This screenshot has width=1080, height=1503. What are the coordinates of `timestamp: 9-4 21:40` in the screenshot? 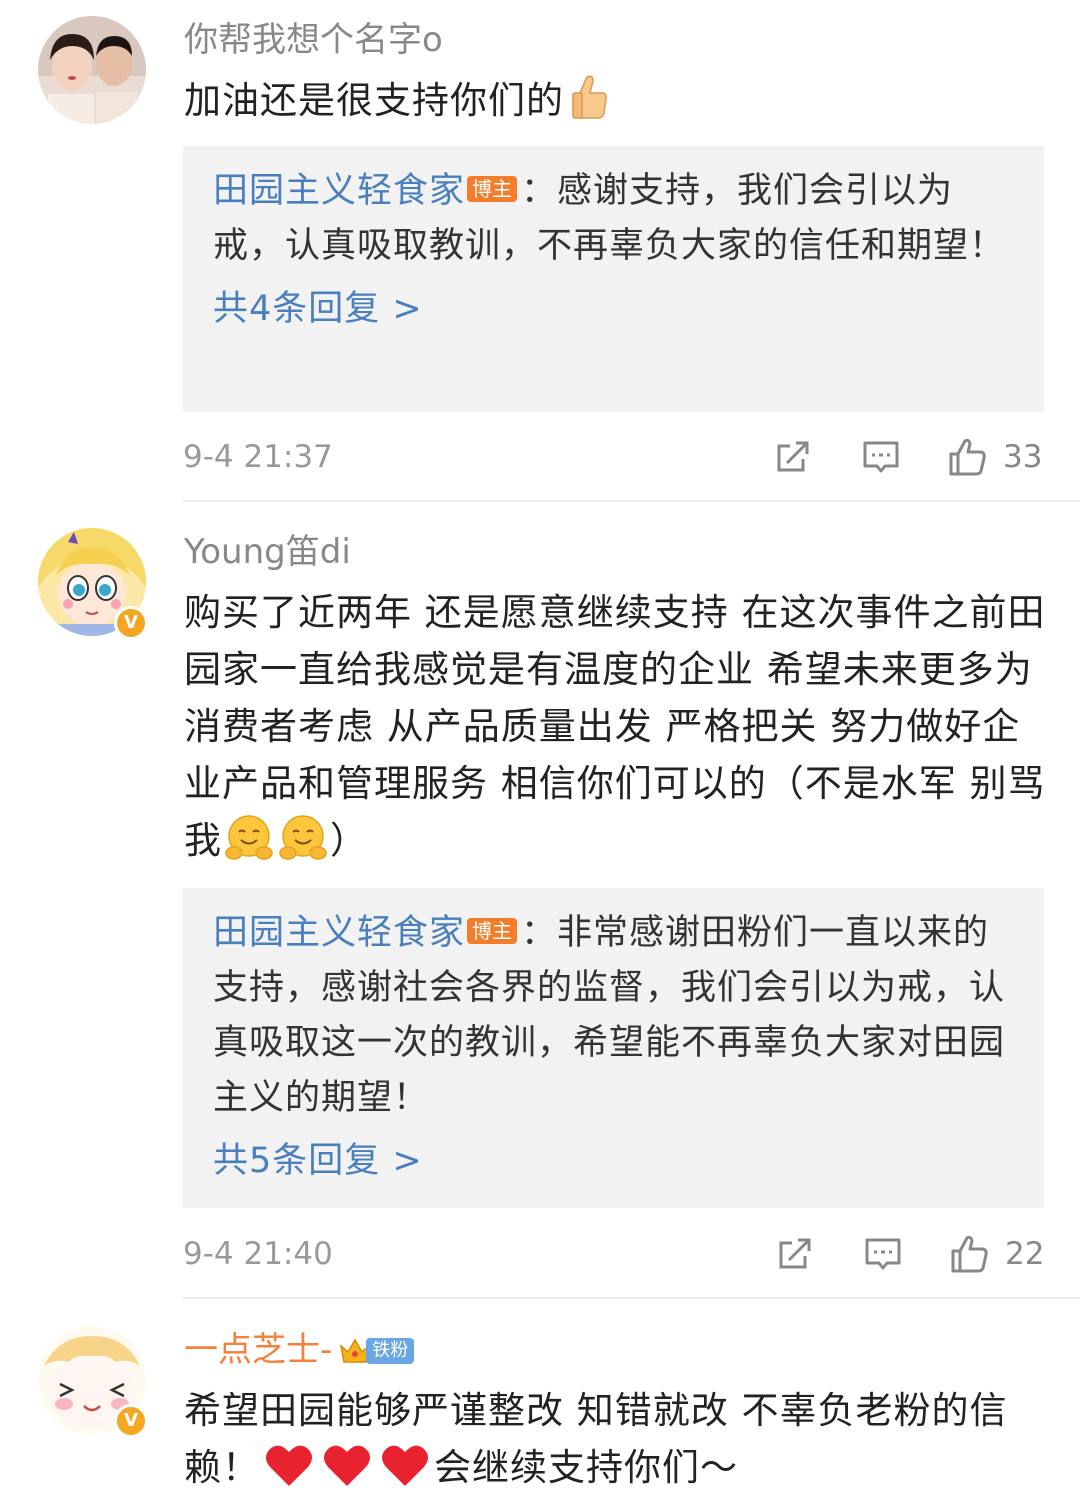 It's located at (258, 1254).